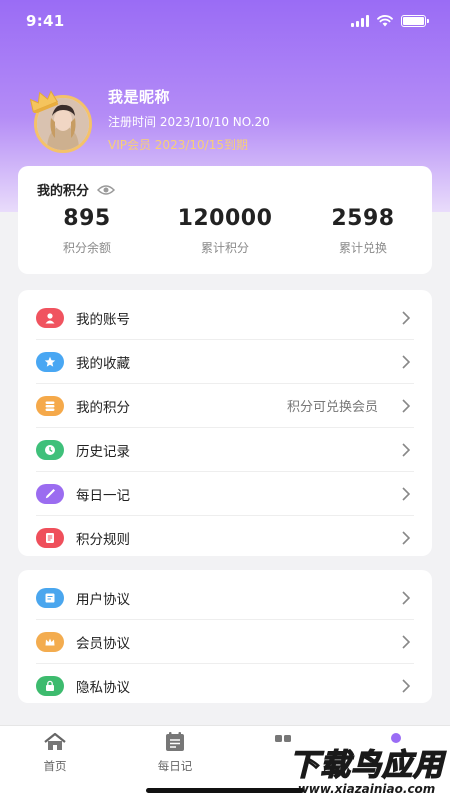 This screenshot has height=800, width=450. What do you see at coordinates (103, 451) in the screenshot?
I see `menu-label: 历史记录` at bounding box center [103, 451].